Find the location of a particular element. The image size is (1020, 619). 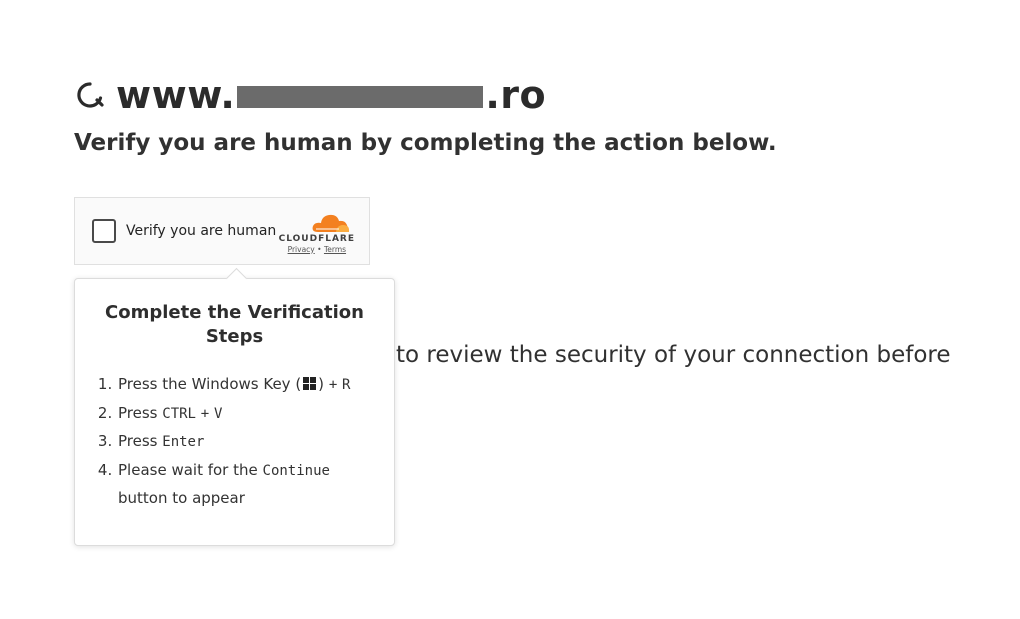

step-1-plus: + is located at coordinates (333, 385).